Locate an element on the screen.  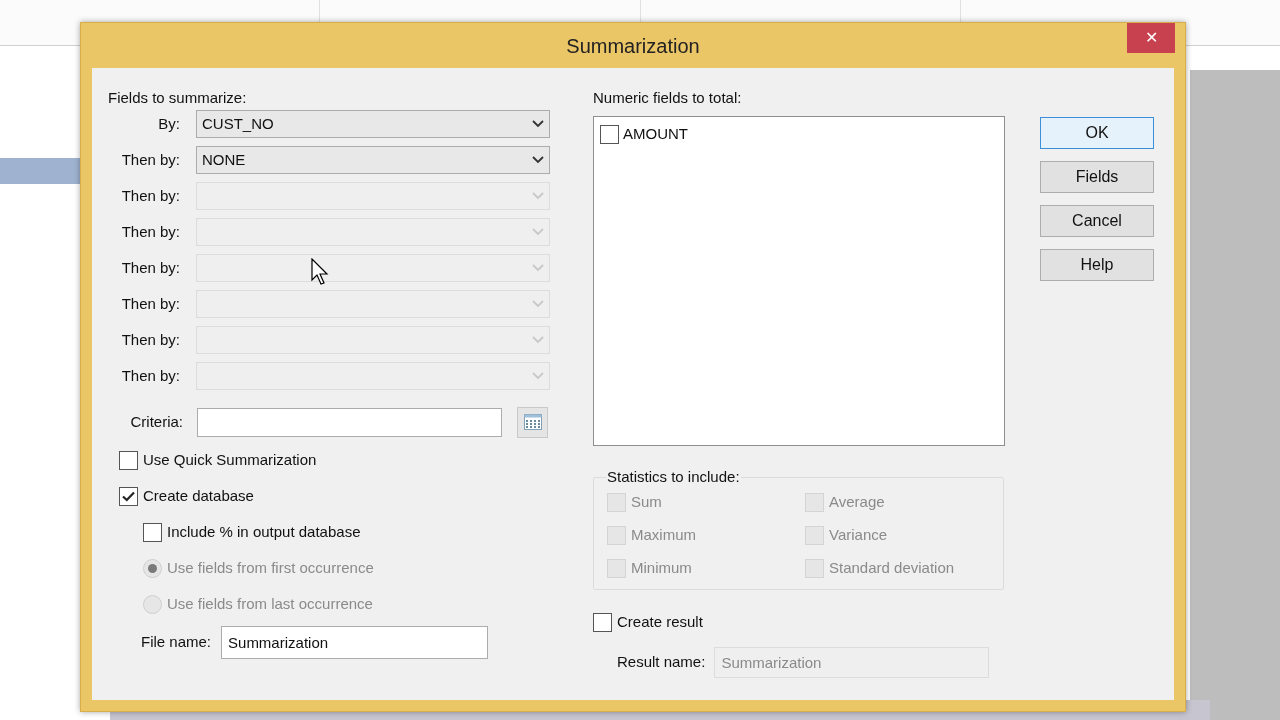
option-label: Average is located at coordinates (857, 502).